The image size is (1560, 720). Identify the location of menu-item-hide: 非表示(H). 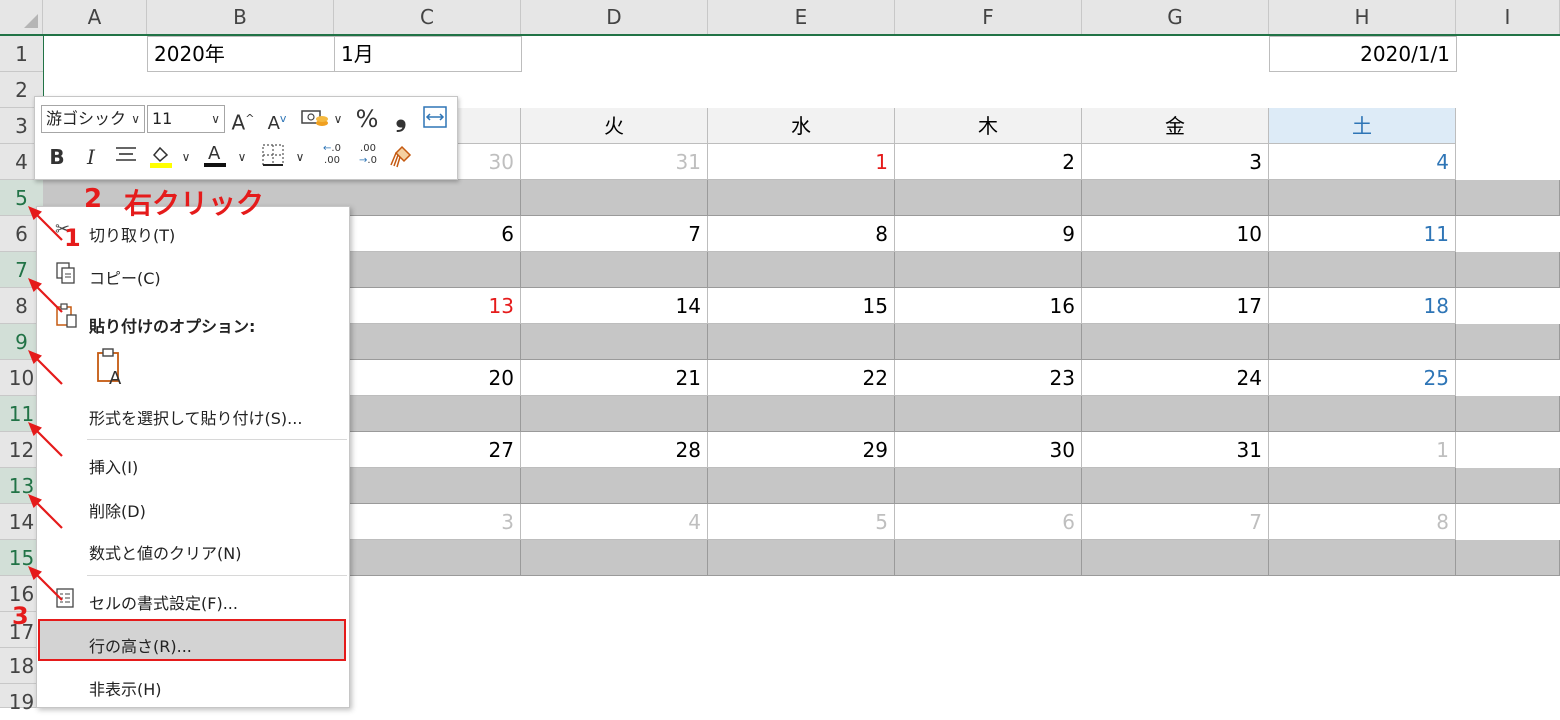
(125, 688).